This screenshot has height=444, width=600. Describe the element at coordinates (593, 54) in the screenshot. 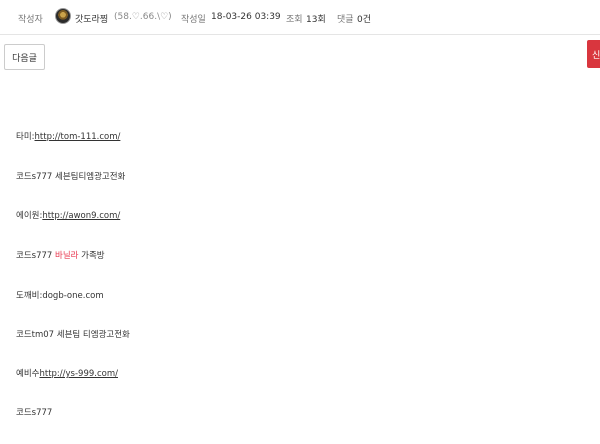

I see `write-button: 신` at that location.